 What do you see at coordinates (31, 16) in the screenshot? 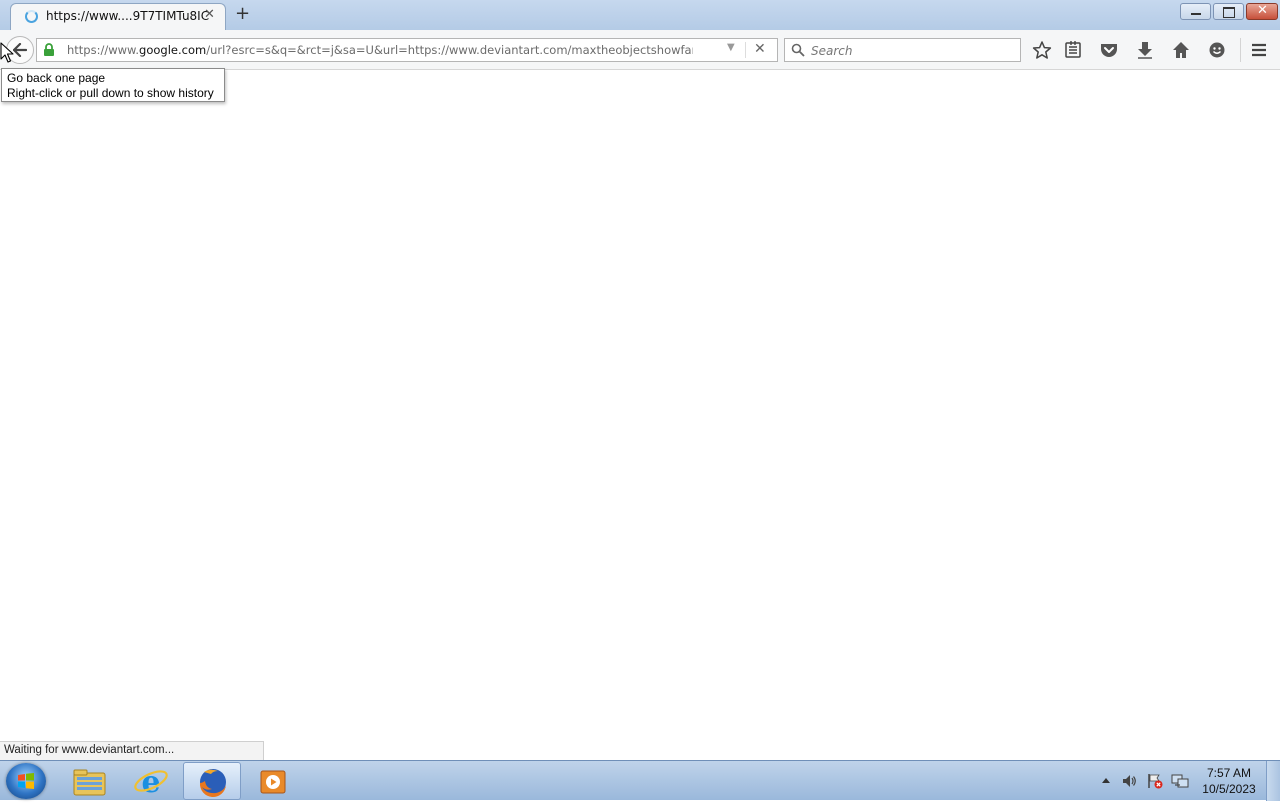
I see `loading-throbber-icon` at bounding box center [31, 16].